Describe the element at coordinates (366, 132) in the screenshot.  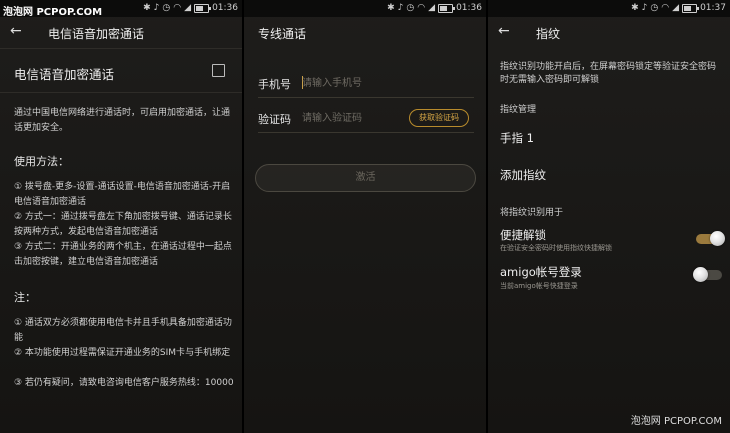
I see `code-underline` at that location.